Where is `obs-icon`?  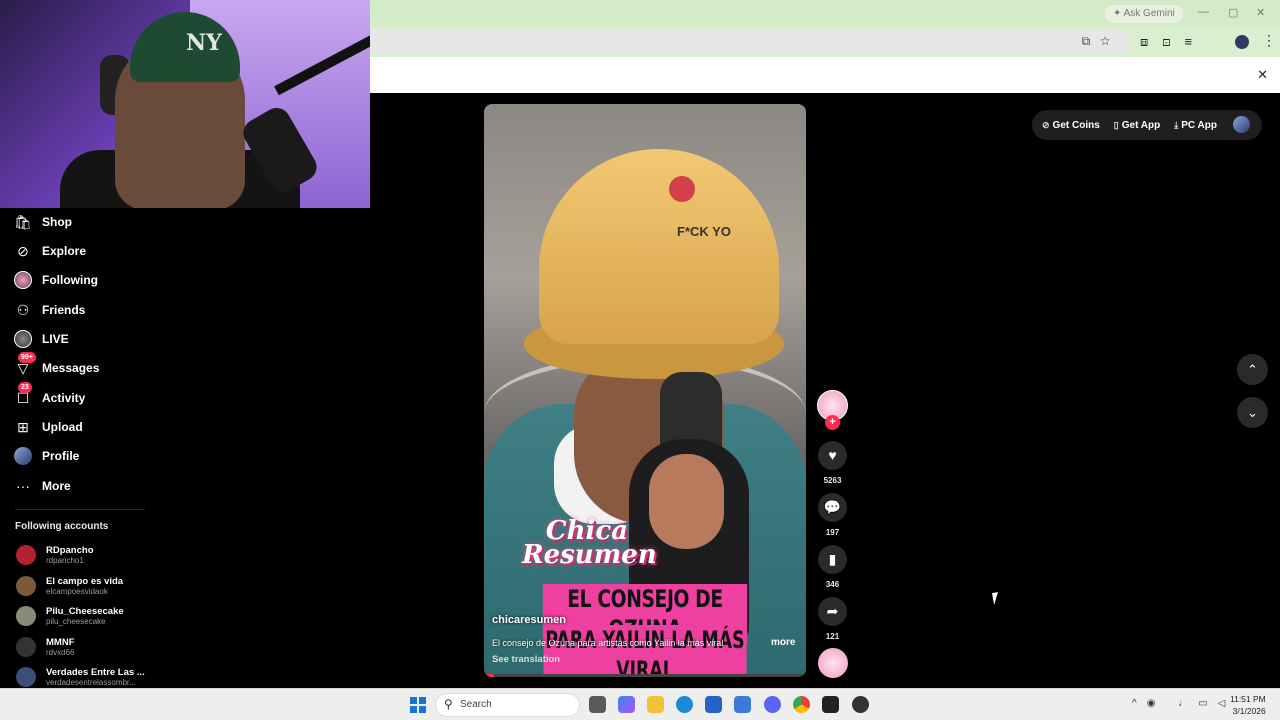
obs-icon is located at coordinates (860, 704).